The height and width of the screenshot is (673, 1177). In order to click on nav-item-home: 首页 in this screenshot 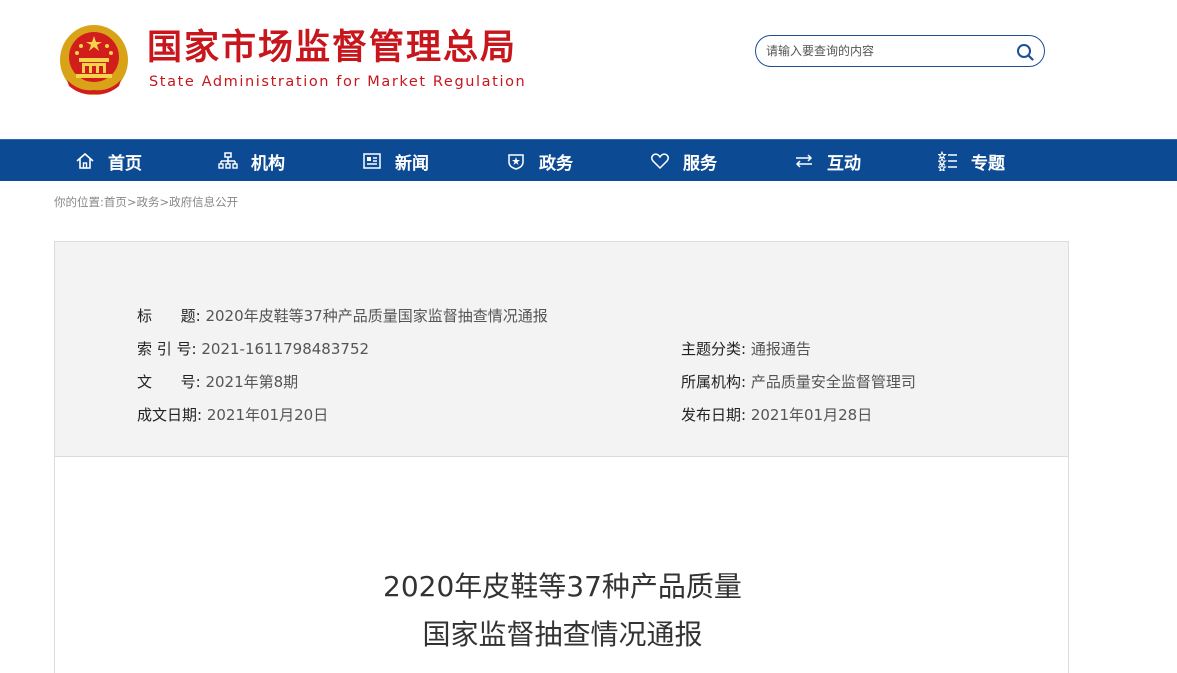, I will do `click(108, 161)`.